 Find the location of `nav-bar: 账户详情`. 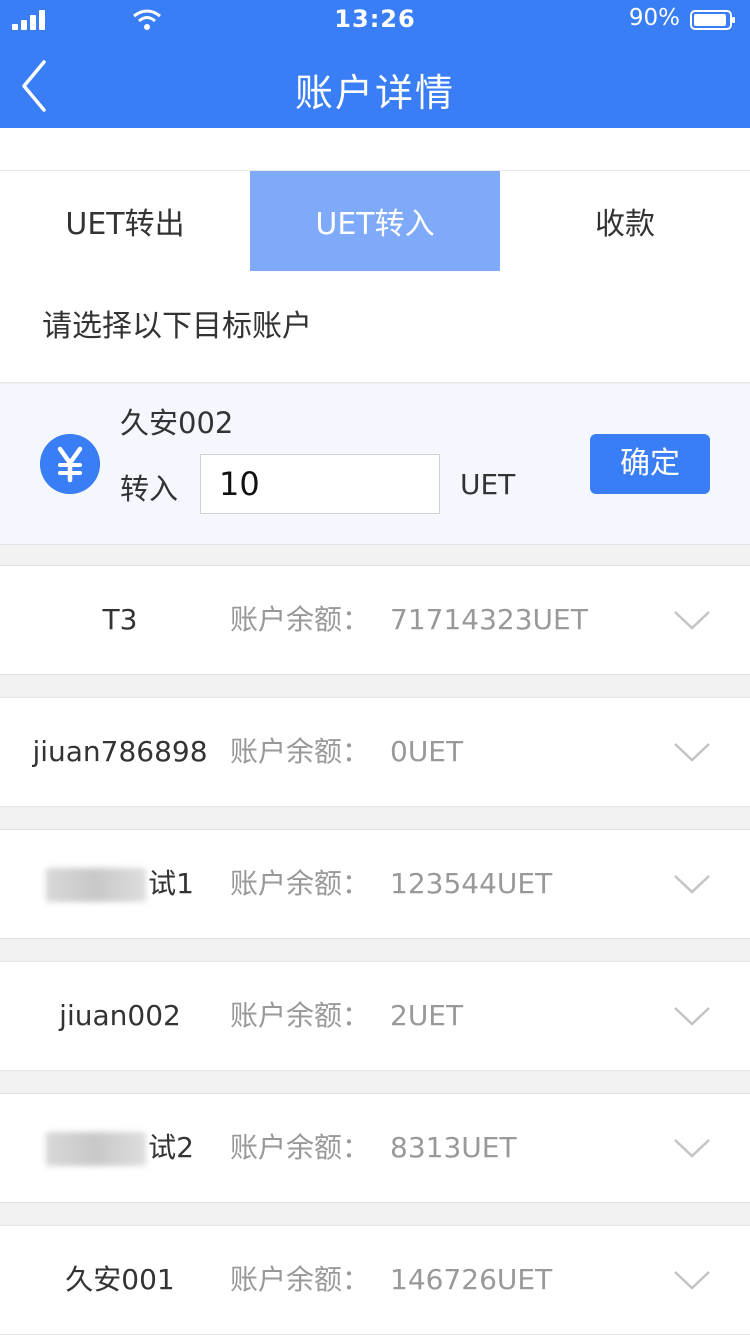

nav-bar: 账户详情 is located at coordinates (375, 84).